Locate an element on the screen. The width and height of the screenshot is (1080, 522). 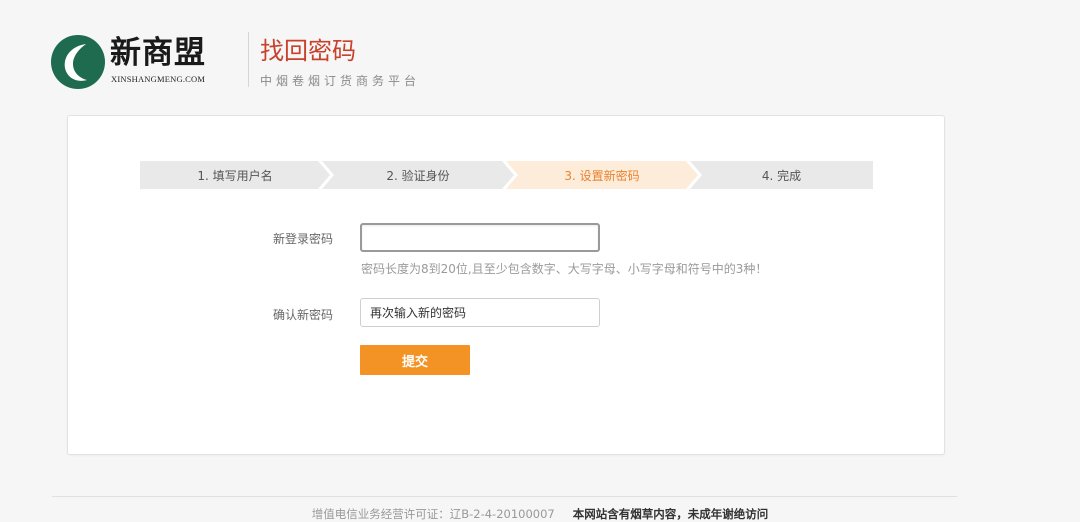
step-set-new-password: 3. 设置新密码 is located at coordinates (602, 175).